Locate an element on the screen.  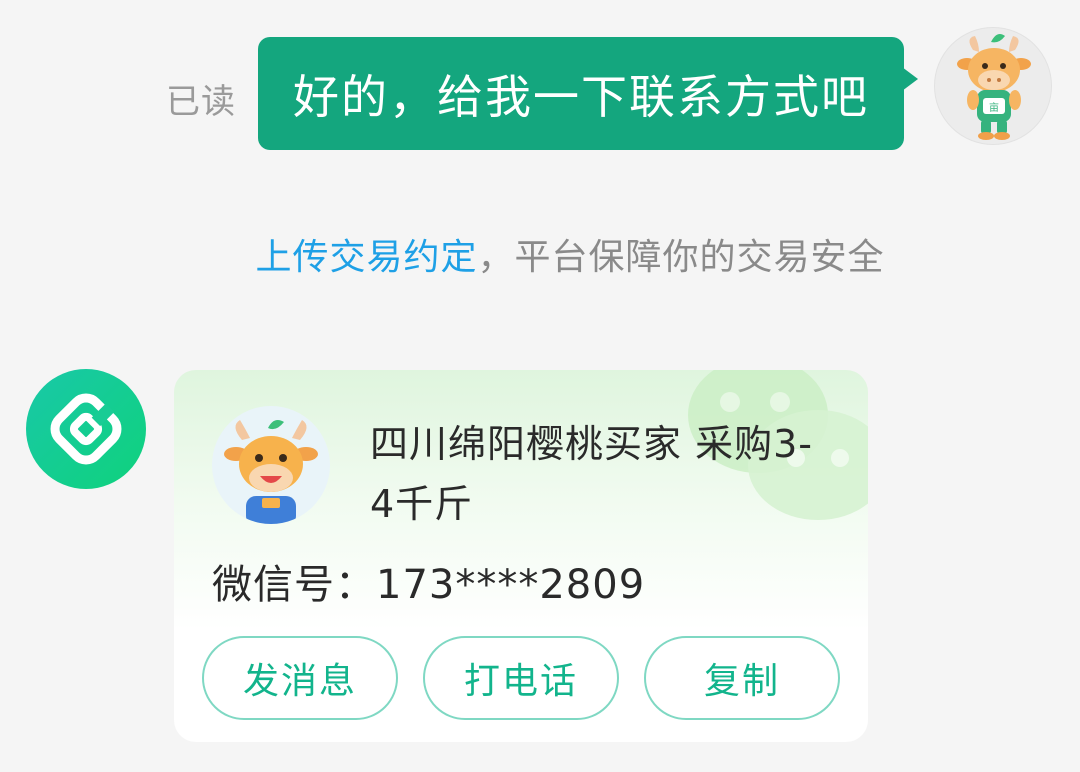
outgoing-message-bubble: 好的，给我一下联系方式吧 is located at coordinates (588, 93).